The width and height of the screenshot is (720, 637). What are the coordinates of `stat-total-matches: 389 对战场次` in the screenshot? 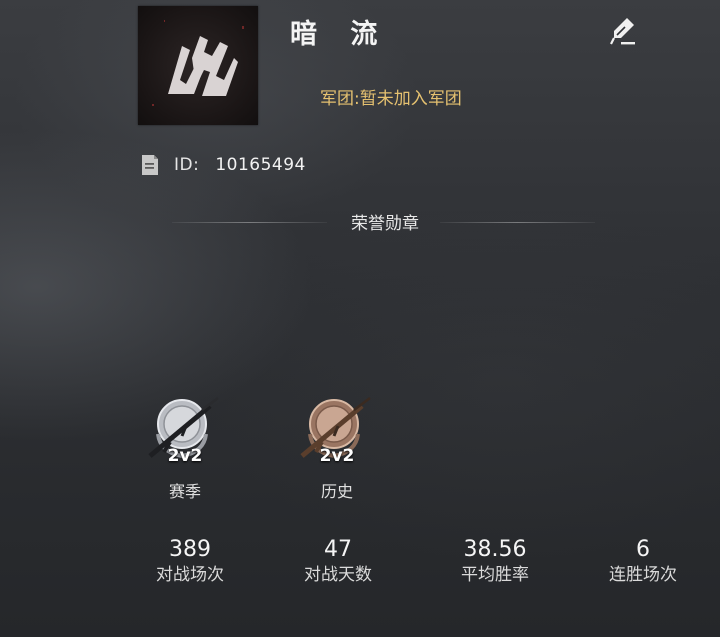 It's located at (190, 561).